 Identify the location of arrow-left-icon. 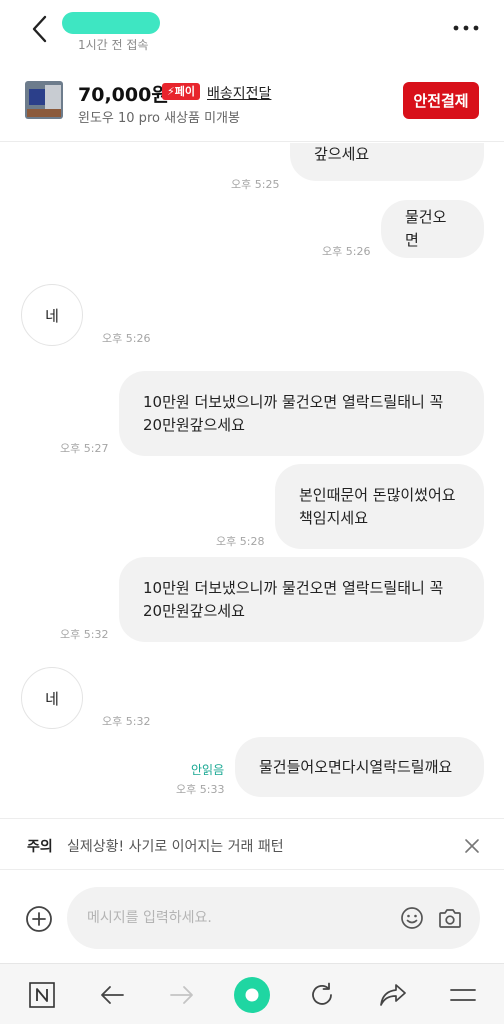
(112, 995).